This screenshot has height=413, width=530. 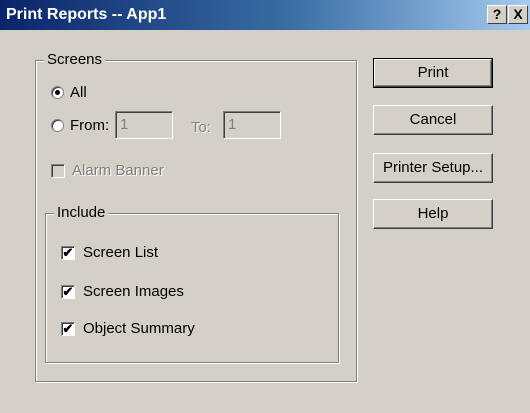 I want to click on radio-all-label: All, so click(x=78, y=92).